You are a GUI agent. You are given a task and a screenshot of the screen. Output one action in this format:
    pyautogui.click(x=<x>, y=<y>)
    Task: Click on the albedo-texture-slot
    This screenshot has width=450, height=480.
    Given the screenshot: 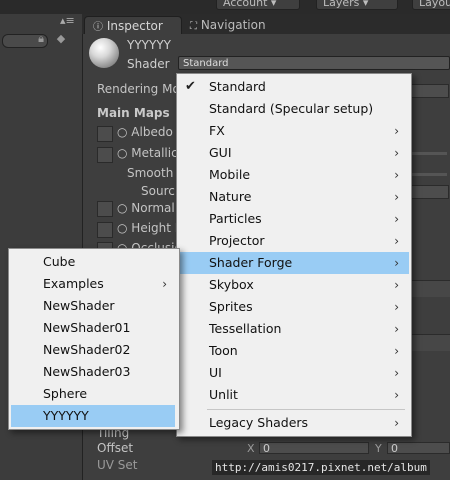 What is the action you would take?
    pyautogui.click(x=105, y=134)
    